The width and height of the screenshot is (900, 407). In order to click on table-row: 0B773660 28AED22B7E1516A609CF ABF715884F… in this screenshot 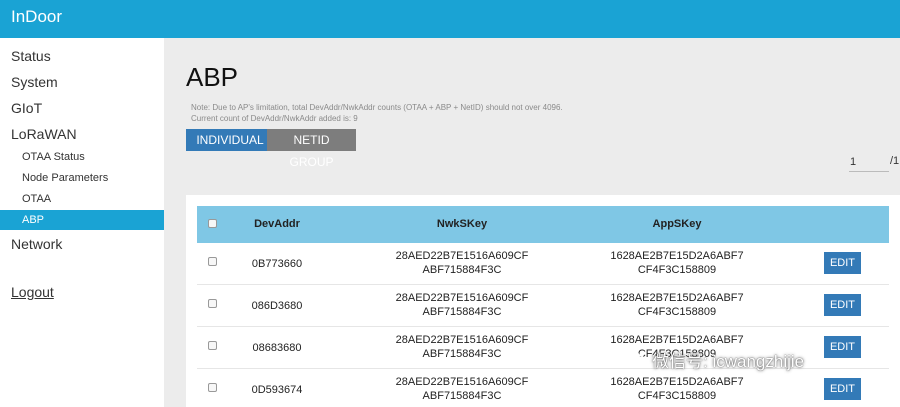, I will do `click(543, 264)`.